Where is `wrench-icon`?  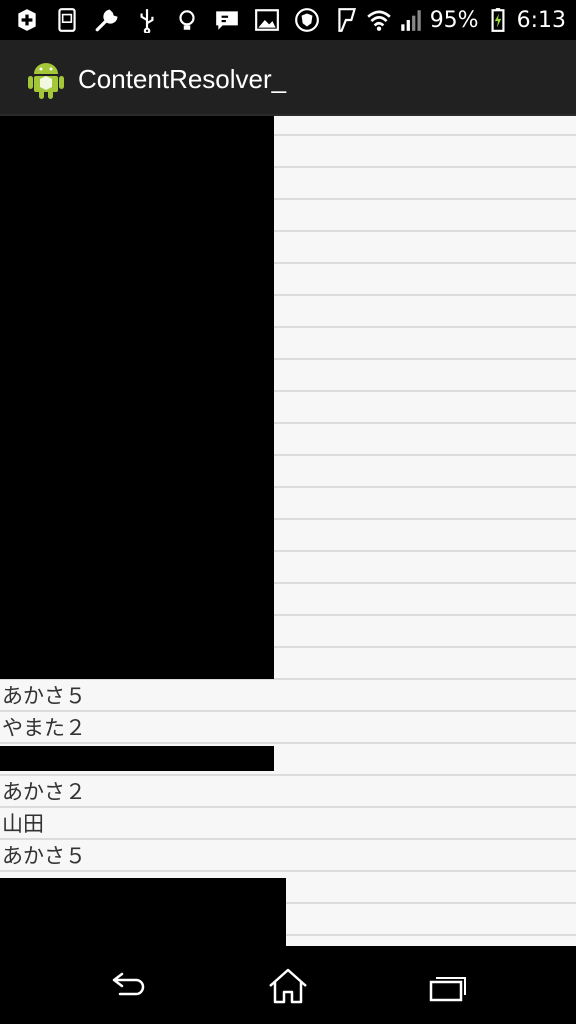 wrench-icon is located at coordinates (107, 20).